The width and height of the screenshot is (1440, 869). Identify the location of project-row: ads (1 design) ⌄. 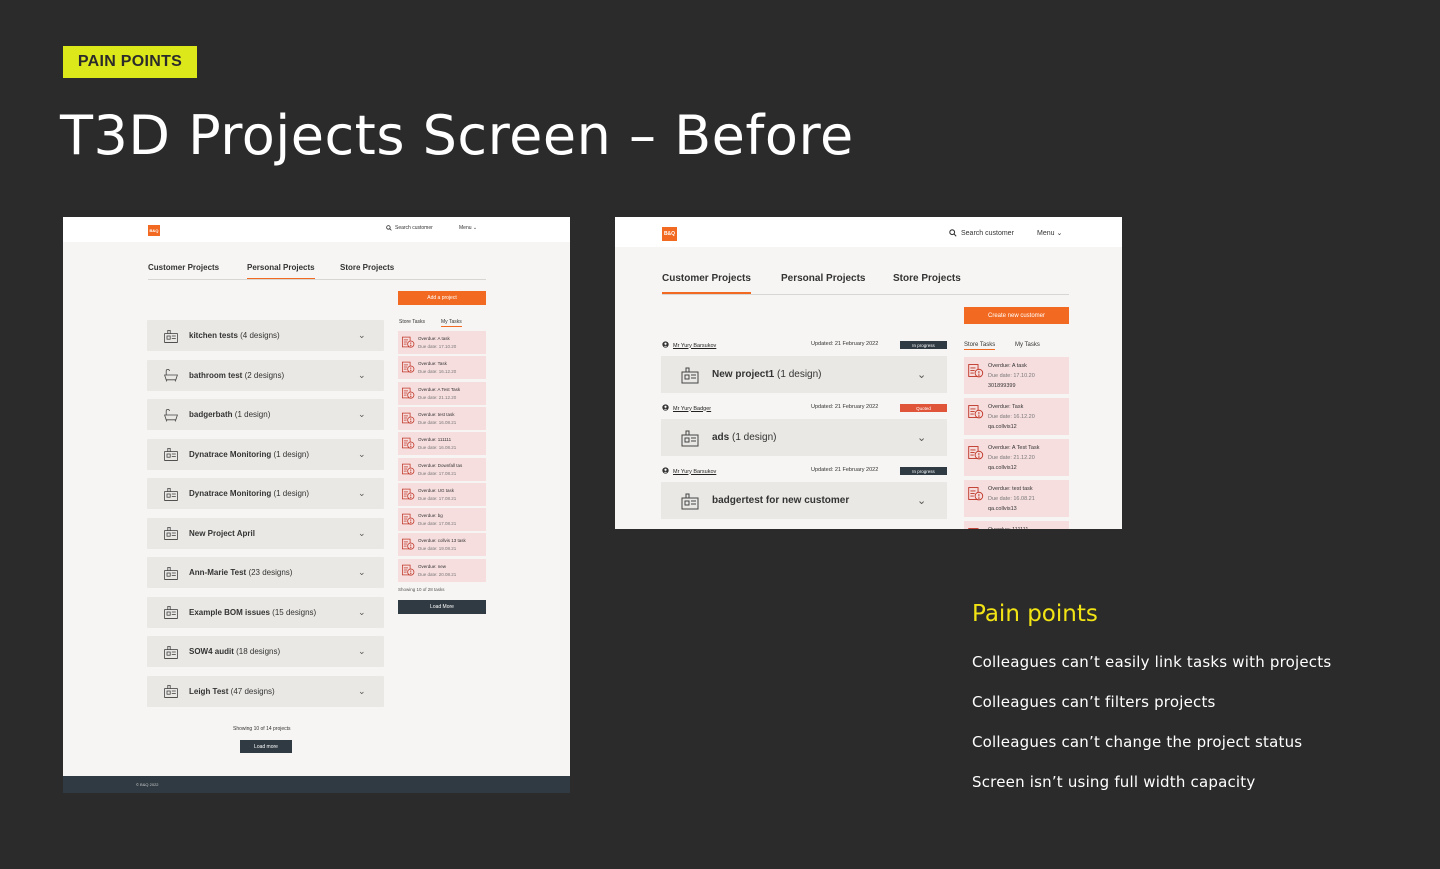
(804, 437).